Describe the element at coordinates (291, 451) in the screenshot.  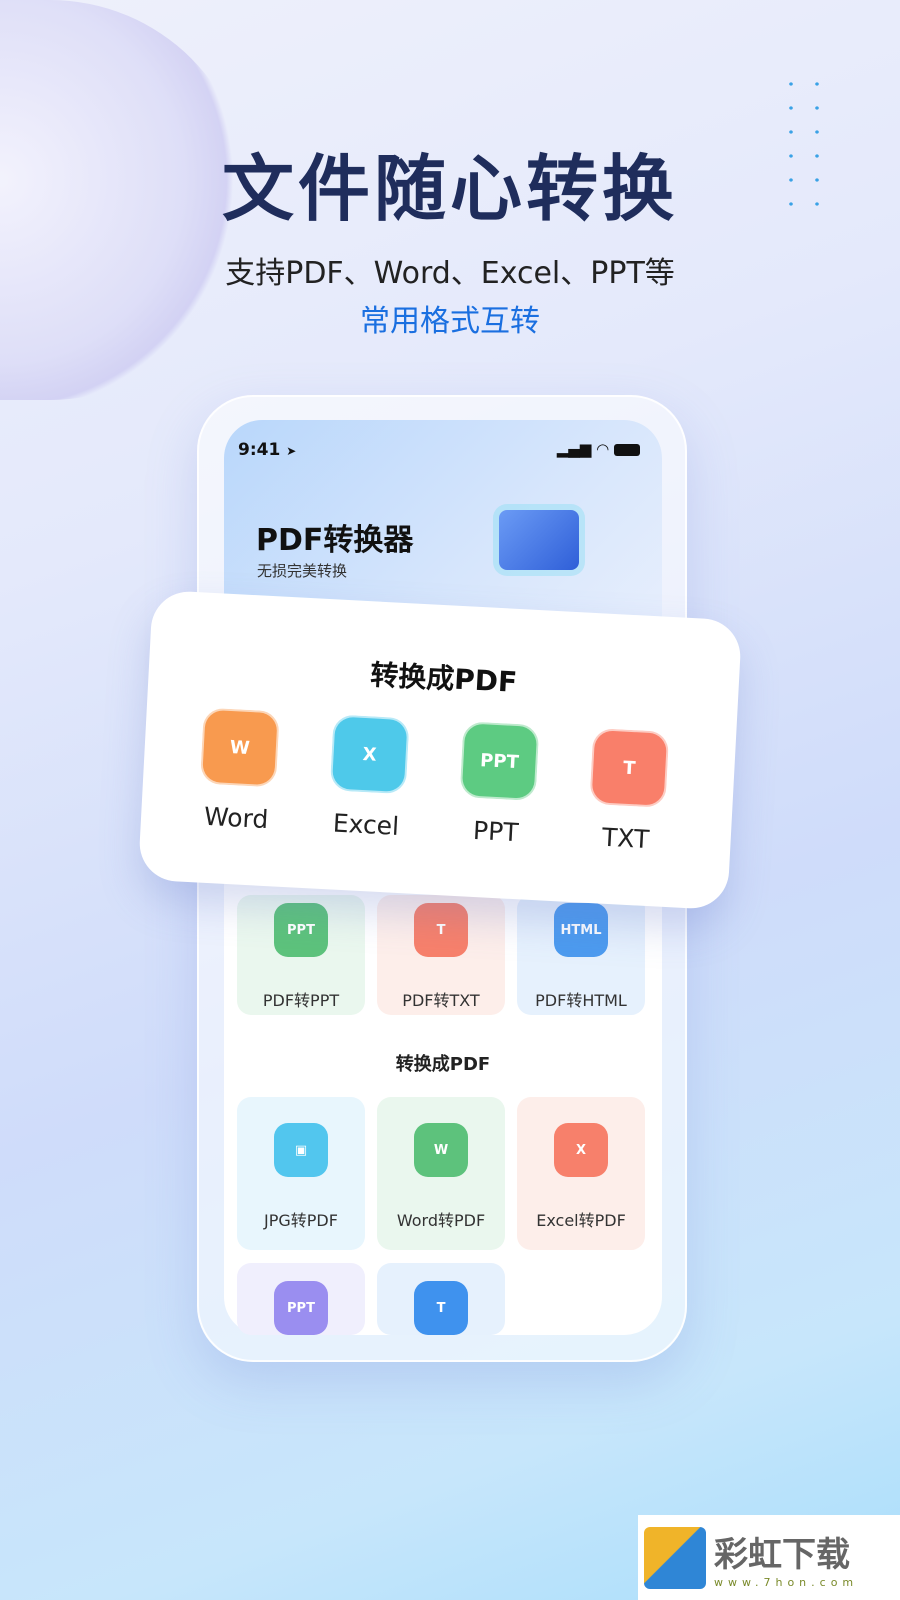
I see `location-icon: ➤` at that location.